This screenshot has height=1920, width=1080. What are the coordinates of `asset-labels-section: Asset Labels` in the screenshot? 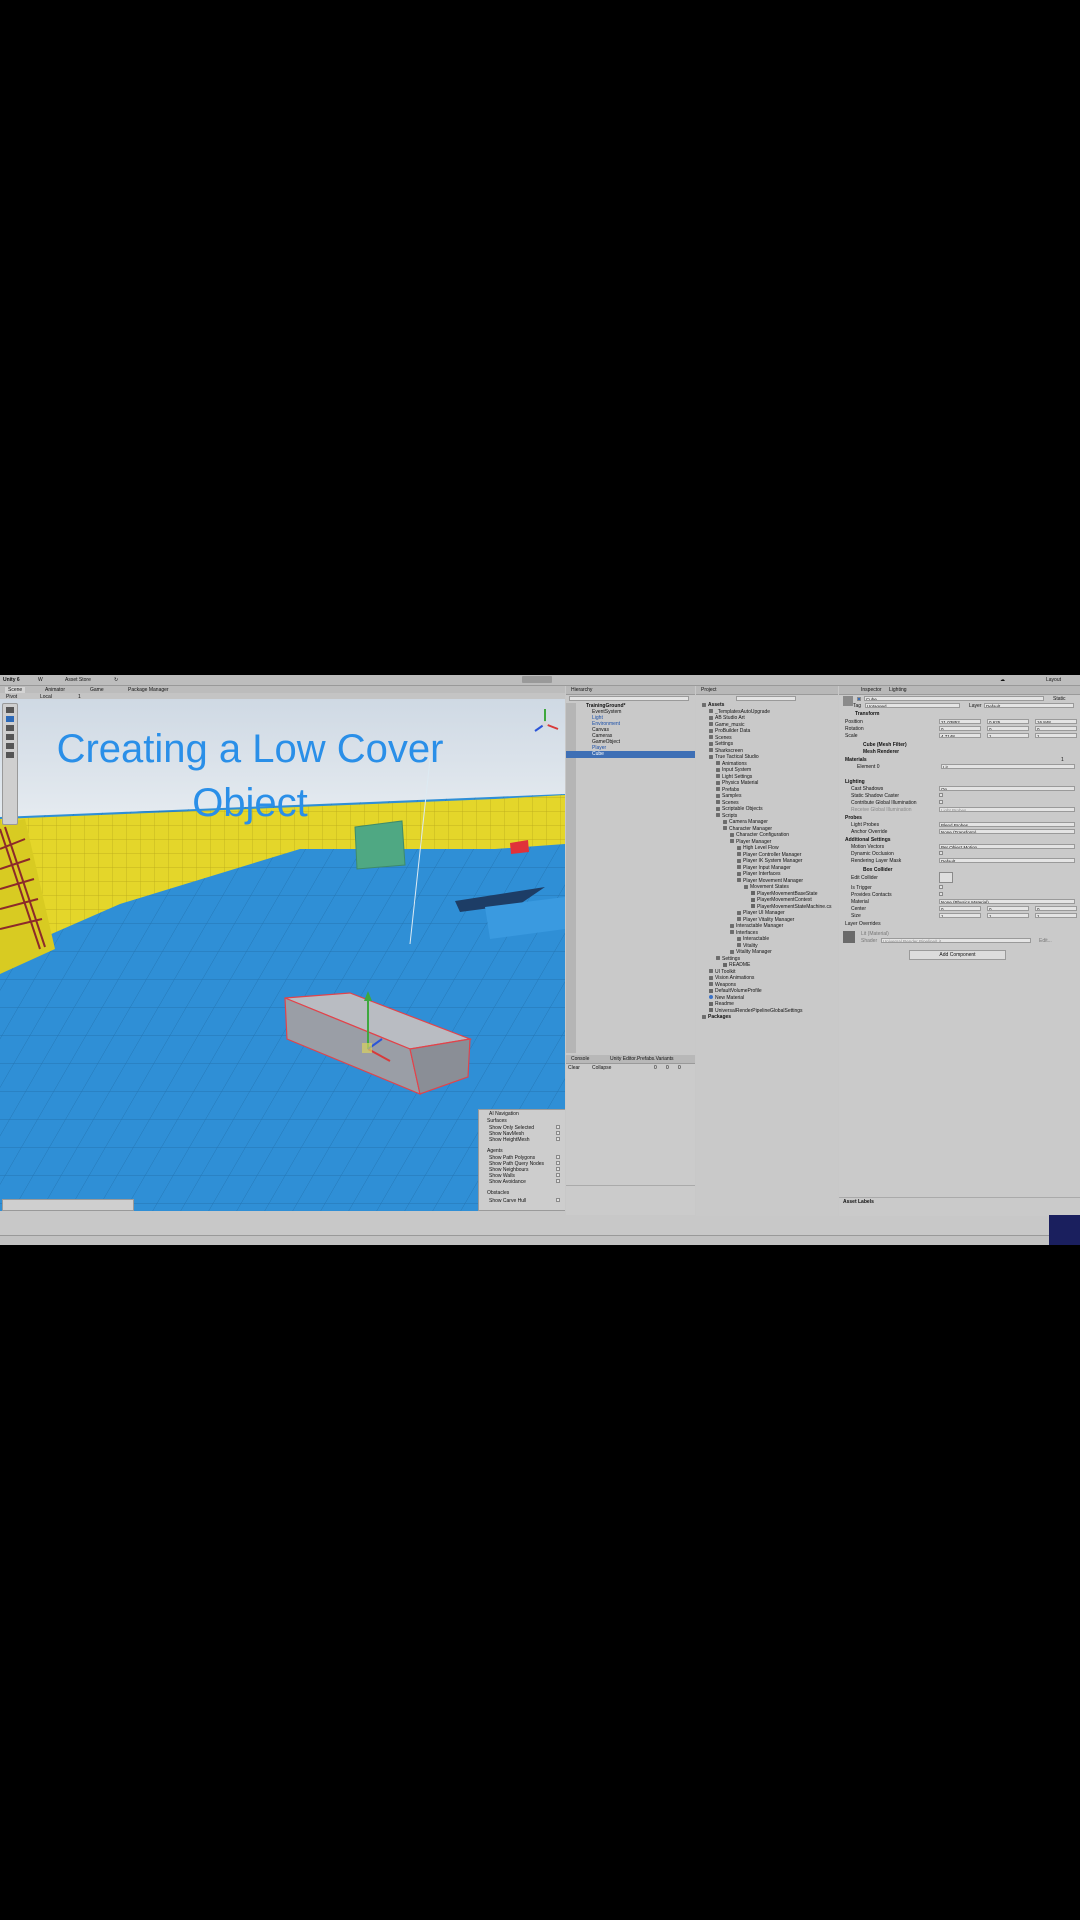 It's located at (858, 1202).